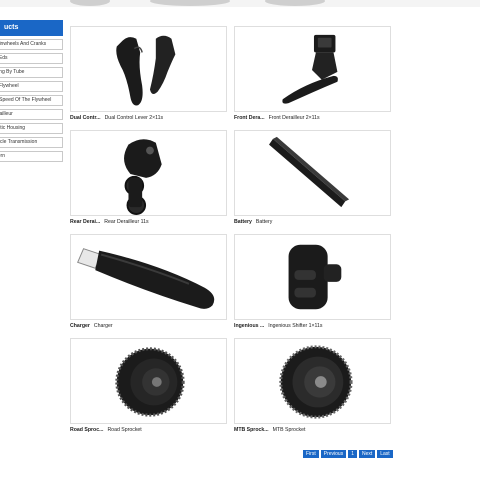 The image size is (480, 480). Describe the element at coordinates (315, 277) in the screenshot. I see `shifter-image` at that location.